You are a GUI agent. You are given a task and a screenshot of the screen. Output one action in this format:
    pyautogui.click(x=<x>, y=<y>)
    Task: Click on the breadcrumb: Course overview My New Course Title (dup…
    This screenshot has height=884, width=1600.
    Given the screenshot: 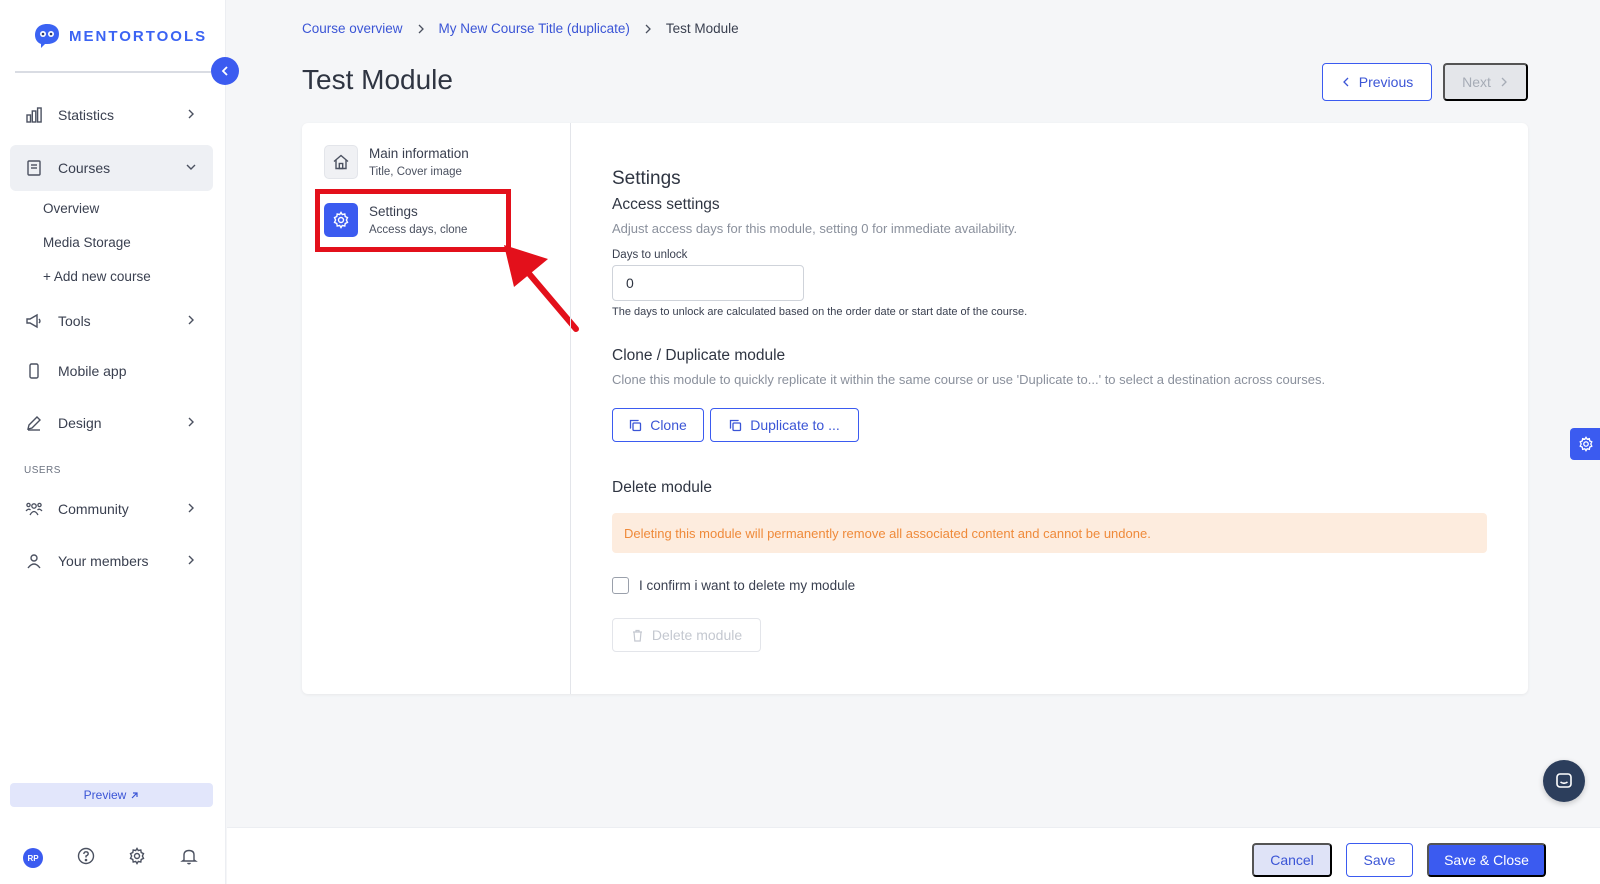 What is the action you would take?
    pyautogui.click(x=520, y=28)
    